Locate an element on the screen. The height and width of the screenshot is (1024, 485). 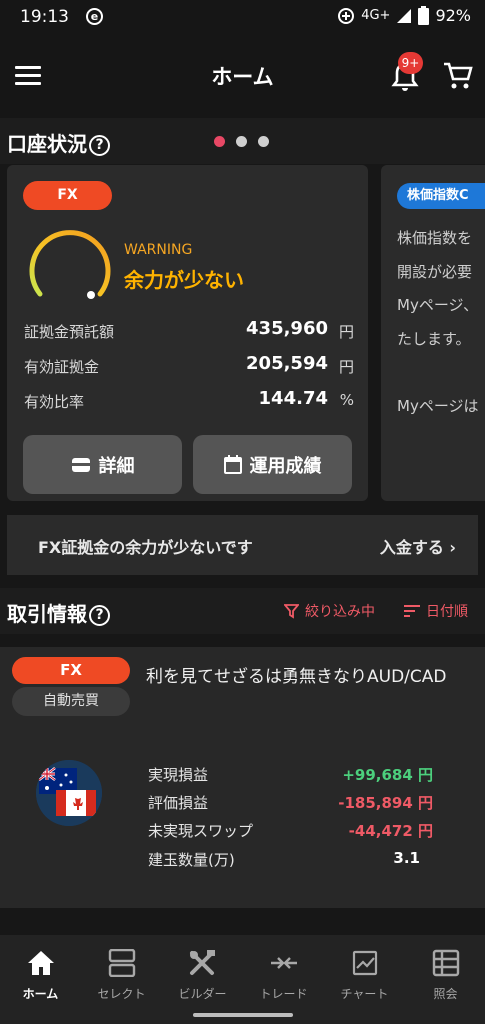
metric-label: 証拠金預託額 is located at coordinates (69, 332).